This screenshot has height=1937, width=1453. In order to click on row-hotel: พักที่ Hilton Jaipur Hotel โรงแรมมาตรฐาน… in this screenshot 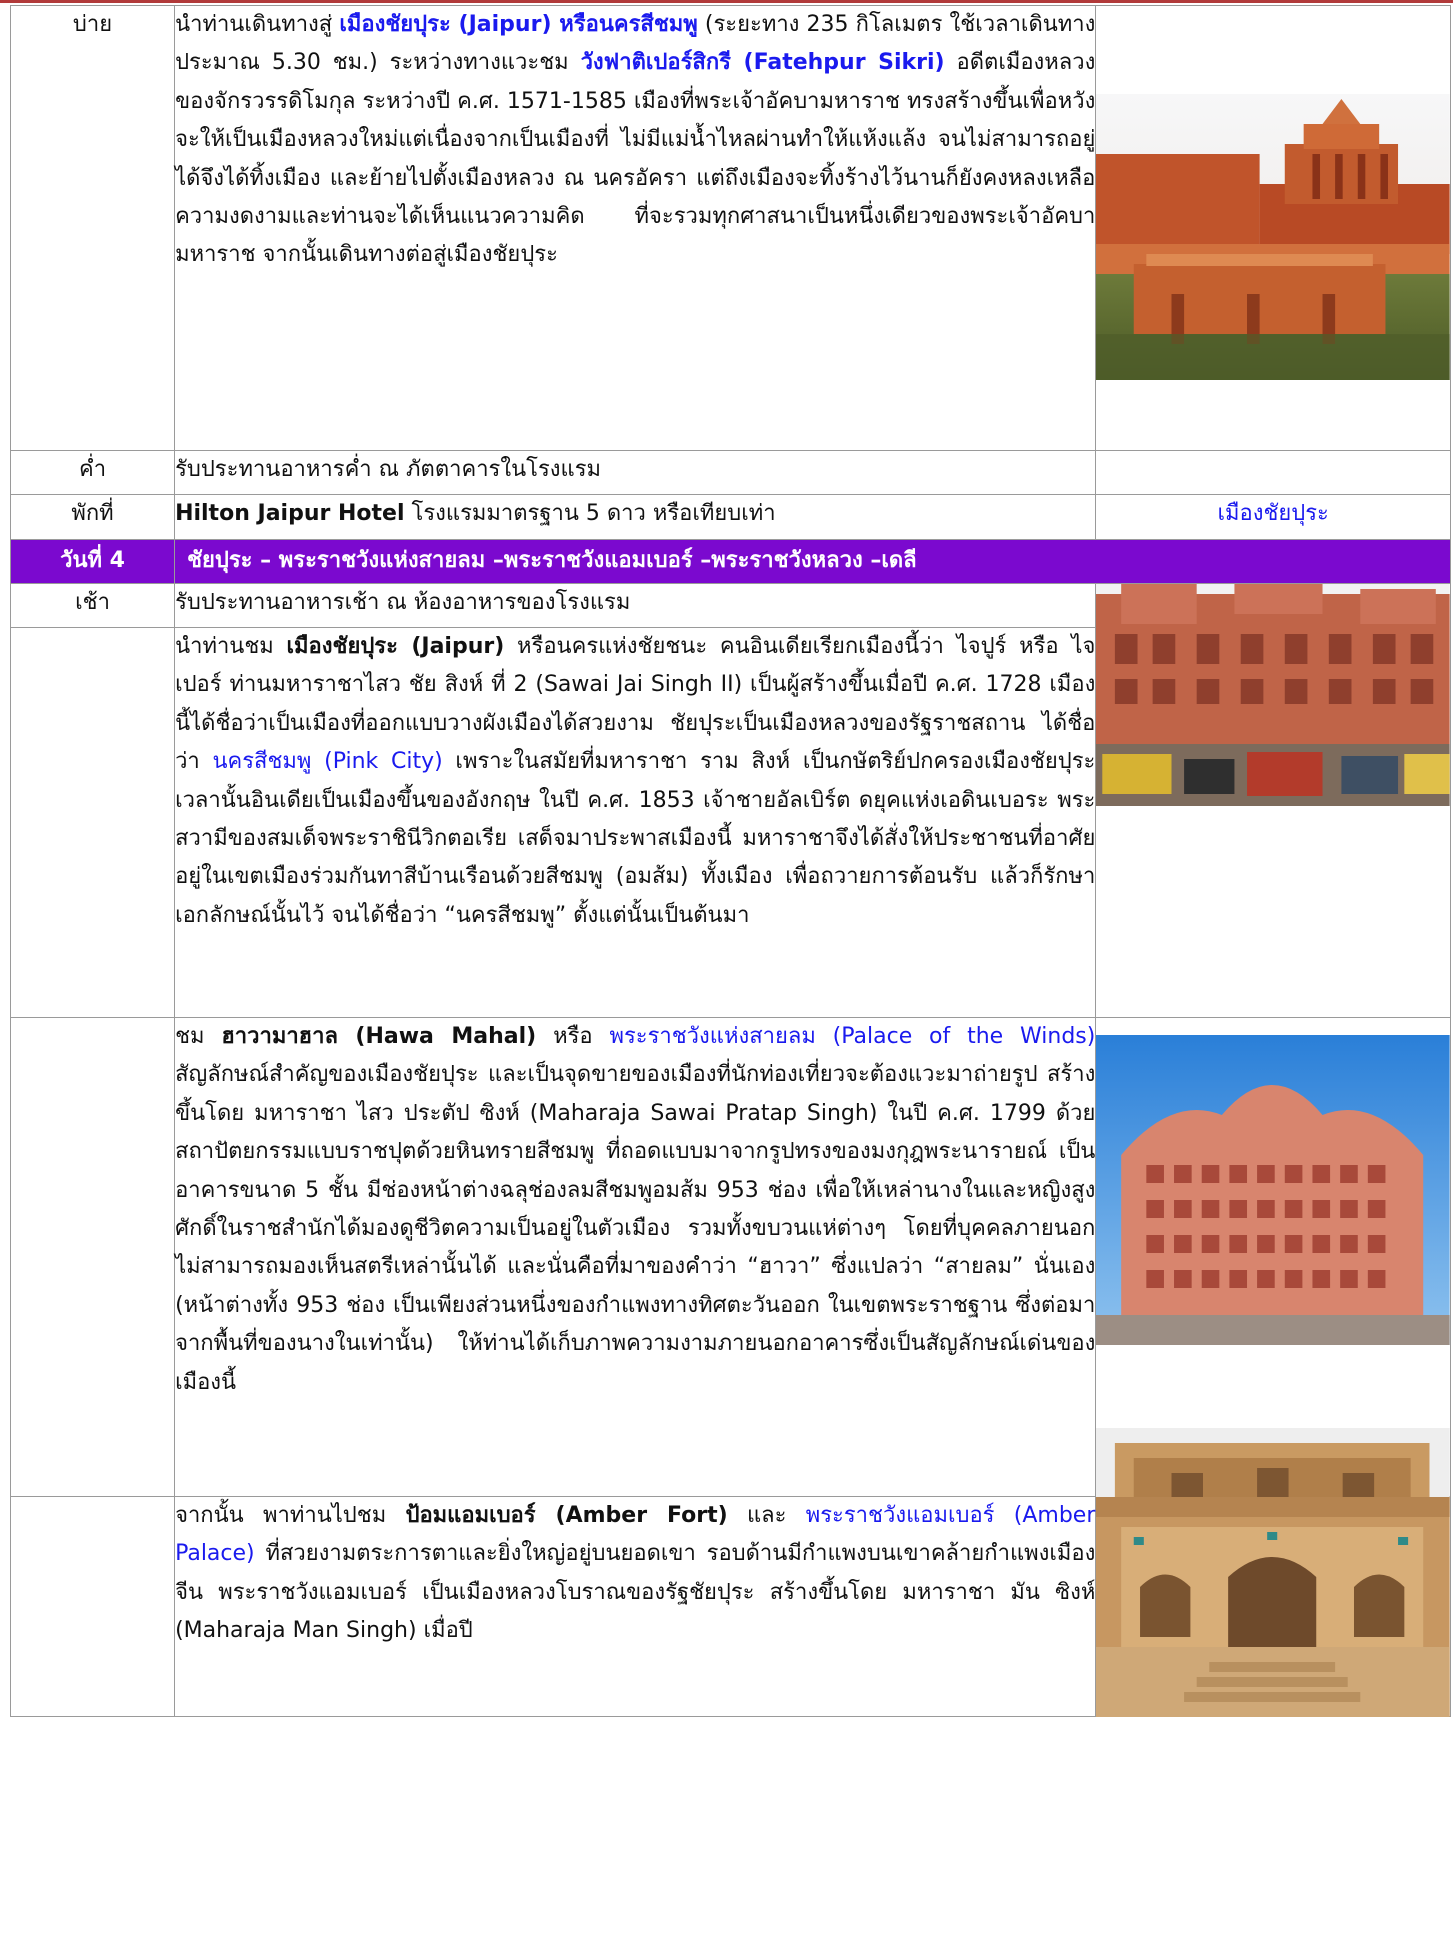, I will do `click(730, 517)`.